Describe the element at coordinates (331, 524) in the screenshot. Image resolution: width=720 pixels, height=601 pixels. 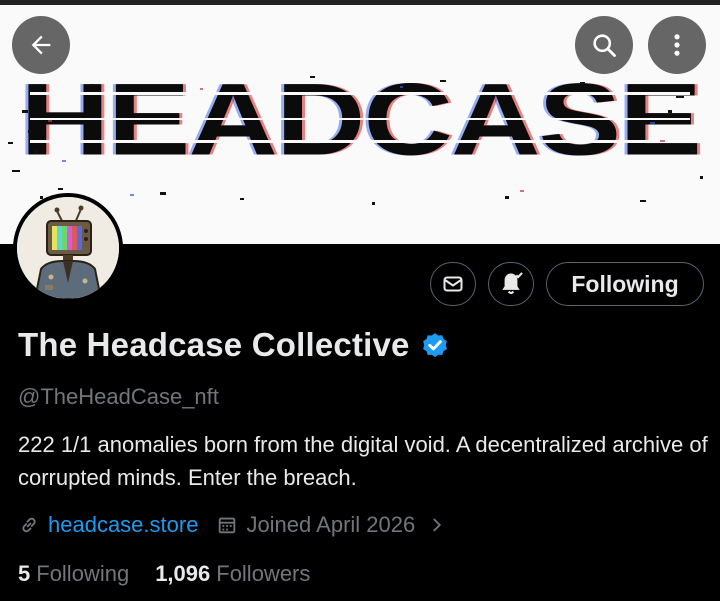
I see `joined-date: Joined April 2026` at that location.